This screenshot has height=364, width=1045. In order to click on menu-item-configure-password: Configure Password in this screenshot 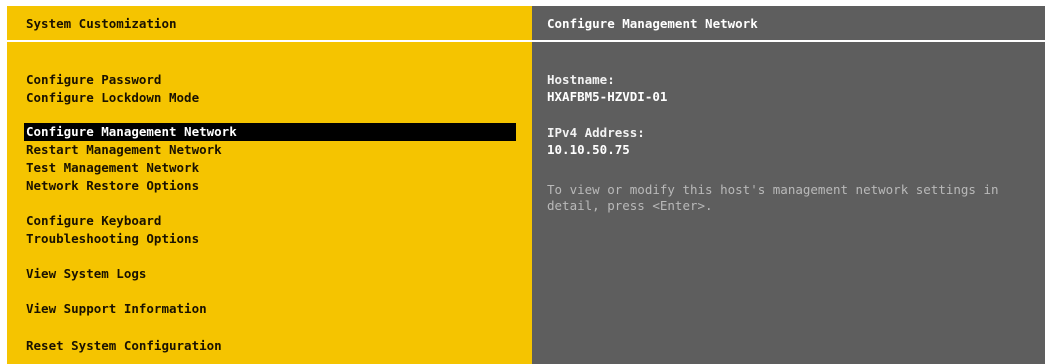, I will do `click(93, 80)`.